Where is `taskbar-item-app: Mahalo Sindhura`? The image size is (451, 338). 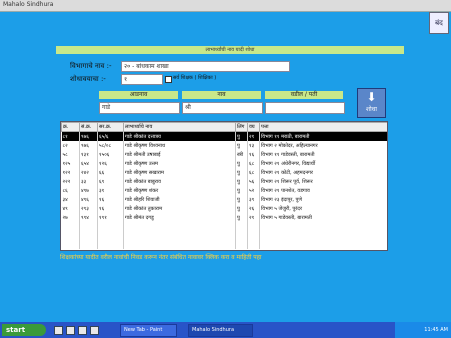 taskbar-item-app: Mahalo Sindhura is located at coordinates (220, 330).